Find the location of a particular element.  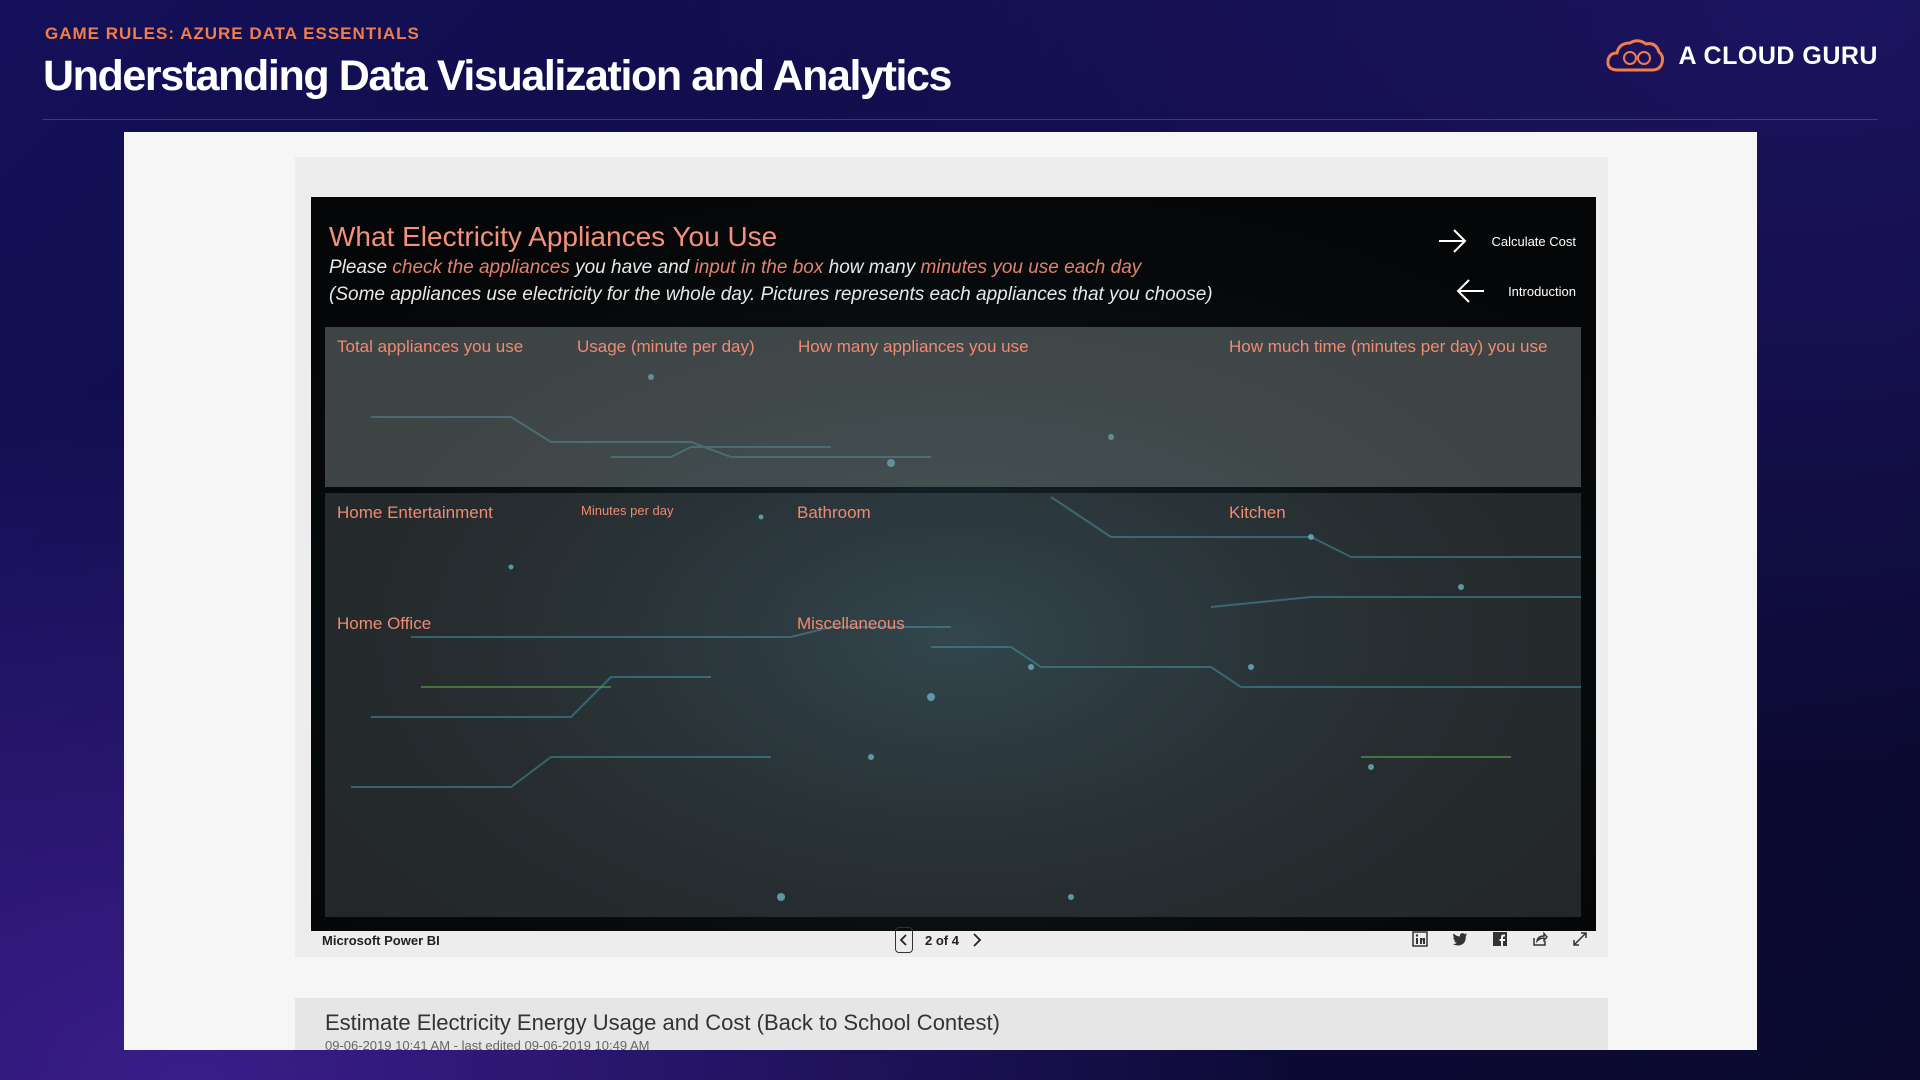

bathroom-label: Bathroom is located at coordinates (834, 513).